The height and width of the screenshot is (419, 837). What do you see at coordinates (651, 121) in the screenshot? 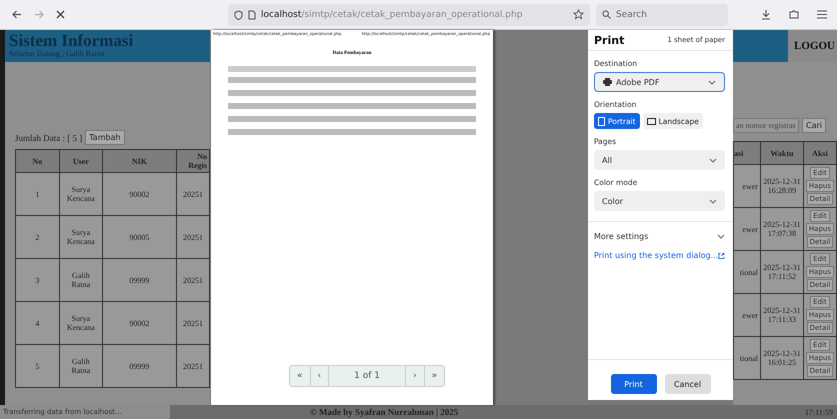
I see `landscape-icon` at bounding box center [651, 121].